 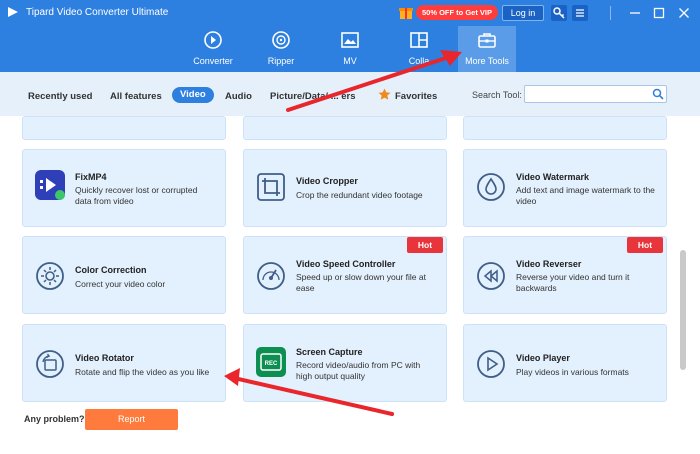 What do you see at coordinates (271, 276) in the screenshot?
I see `speedometer-icon` at bounding box center [271, 276].